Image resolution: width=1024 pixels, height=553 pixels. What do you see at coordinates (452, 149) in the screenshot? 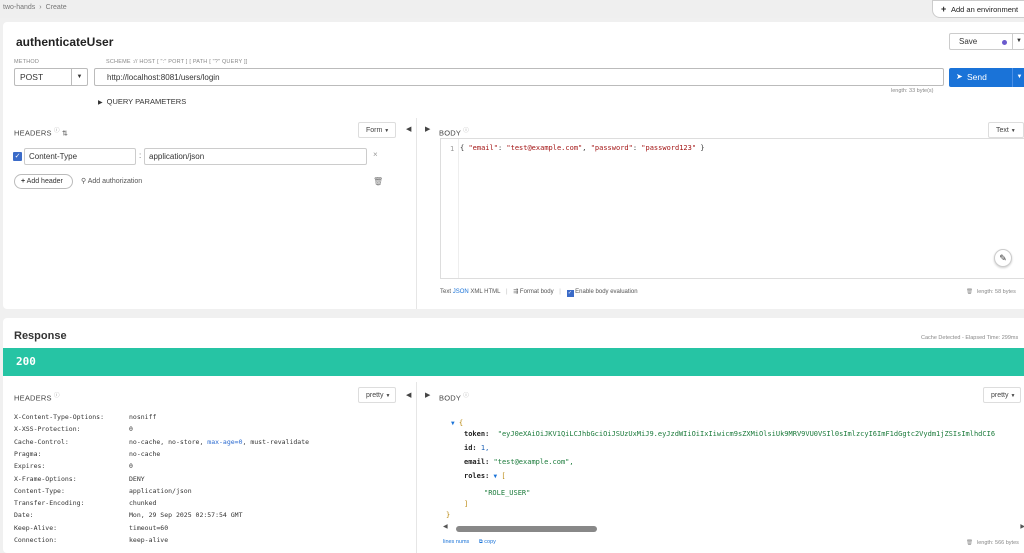
I see `line-number: 1` at bounding box center [452, 149].